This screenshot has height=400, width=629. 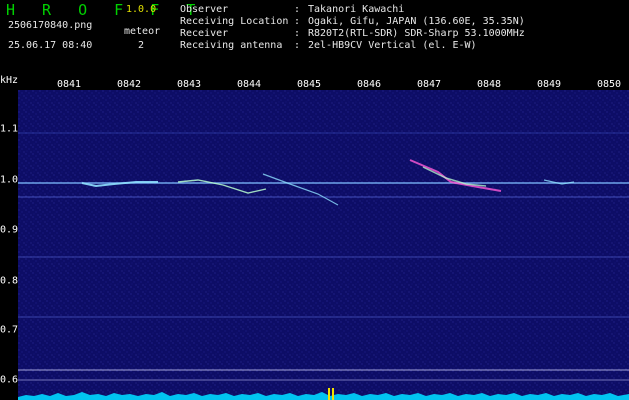 I want to click on time-label: 0841, so click(x=69, y=84).